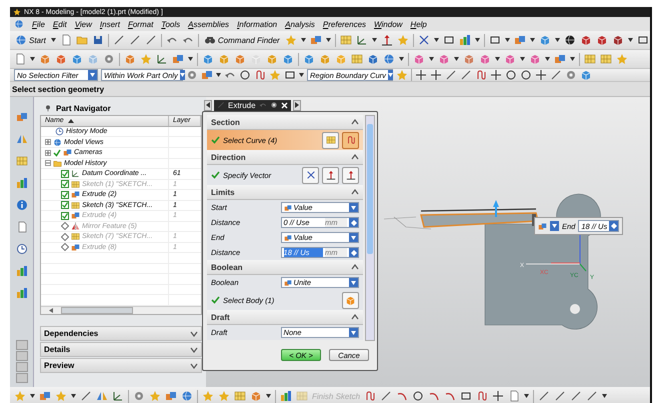 This screenshot has height=403, width=654. What do you see at coordinates (83, 24) in the screenshot?
I see `menu-item: View` at bounding box center [83, 24].